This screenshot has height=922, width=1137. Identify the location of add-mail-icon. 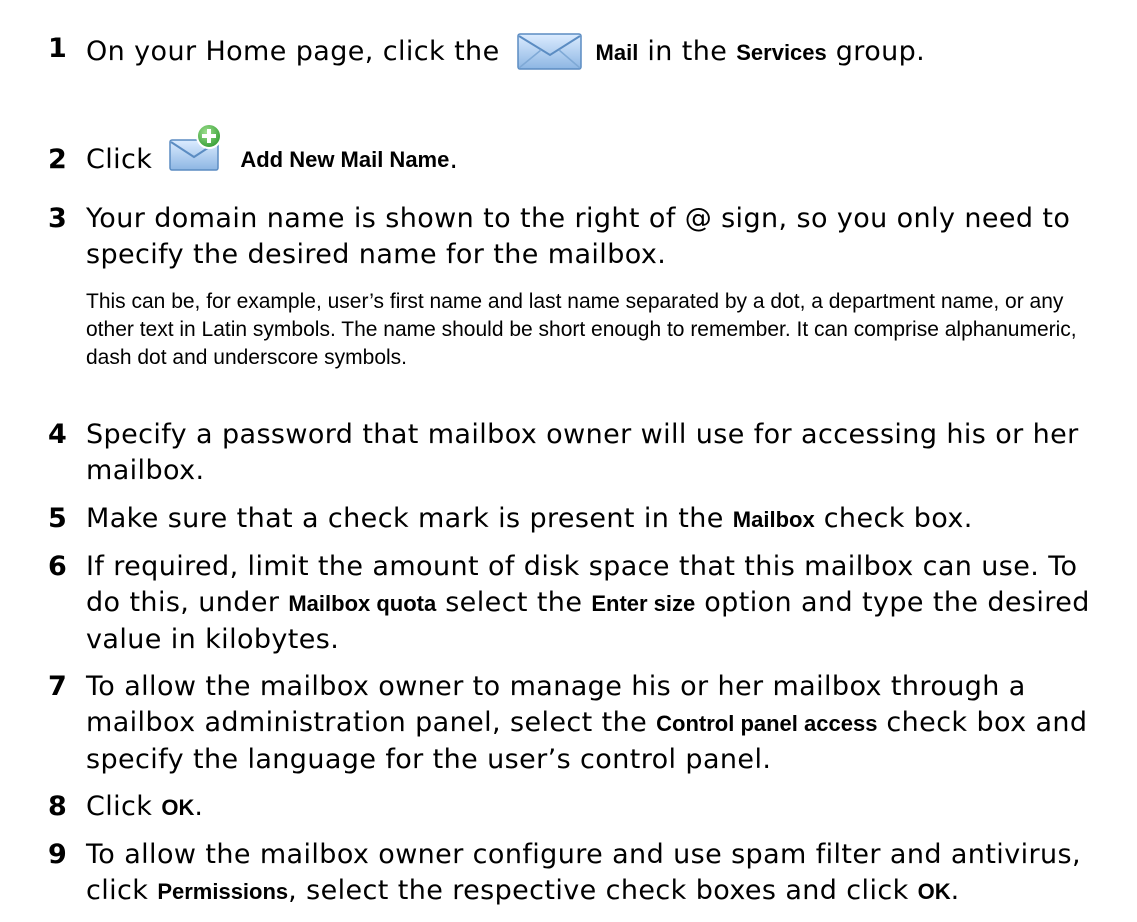
(197, 136).